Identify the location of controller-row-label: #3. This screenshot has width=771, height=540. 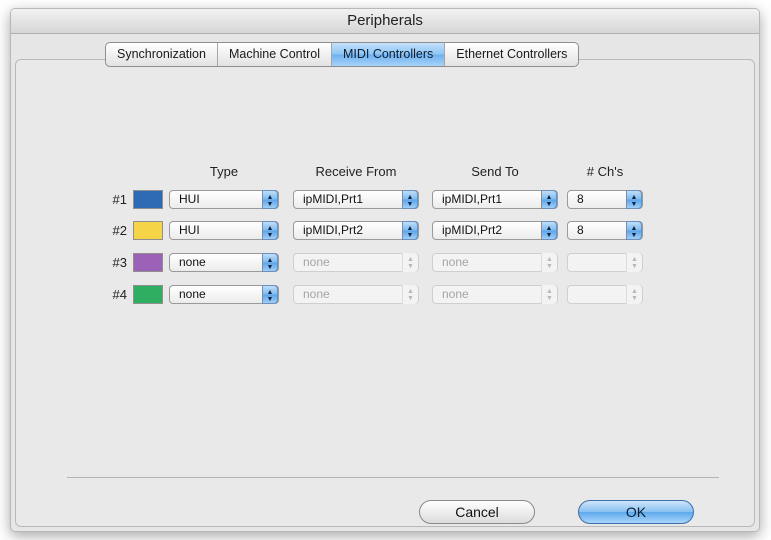
(119, 262).